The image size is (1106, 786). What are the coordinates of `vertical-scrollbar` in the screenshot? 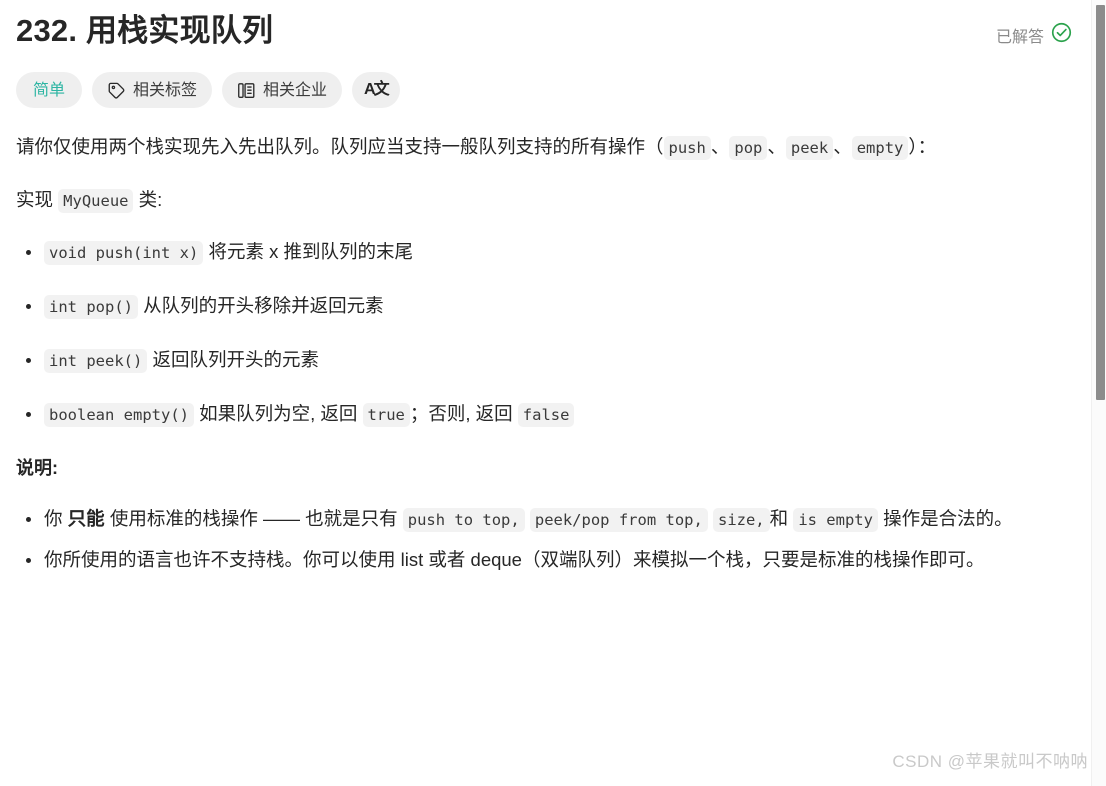 It's located at (1098, 393).